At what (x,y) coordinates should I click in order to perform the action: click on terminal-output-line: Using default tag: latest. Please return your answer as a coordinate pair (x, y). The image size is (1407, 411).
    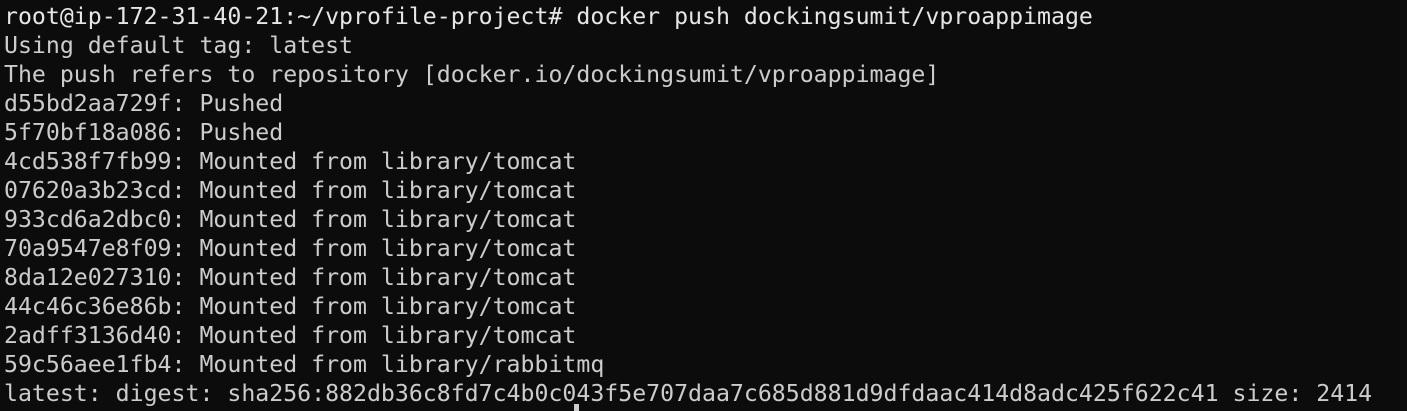
    Looking at the image, I should click on (179, 45).